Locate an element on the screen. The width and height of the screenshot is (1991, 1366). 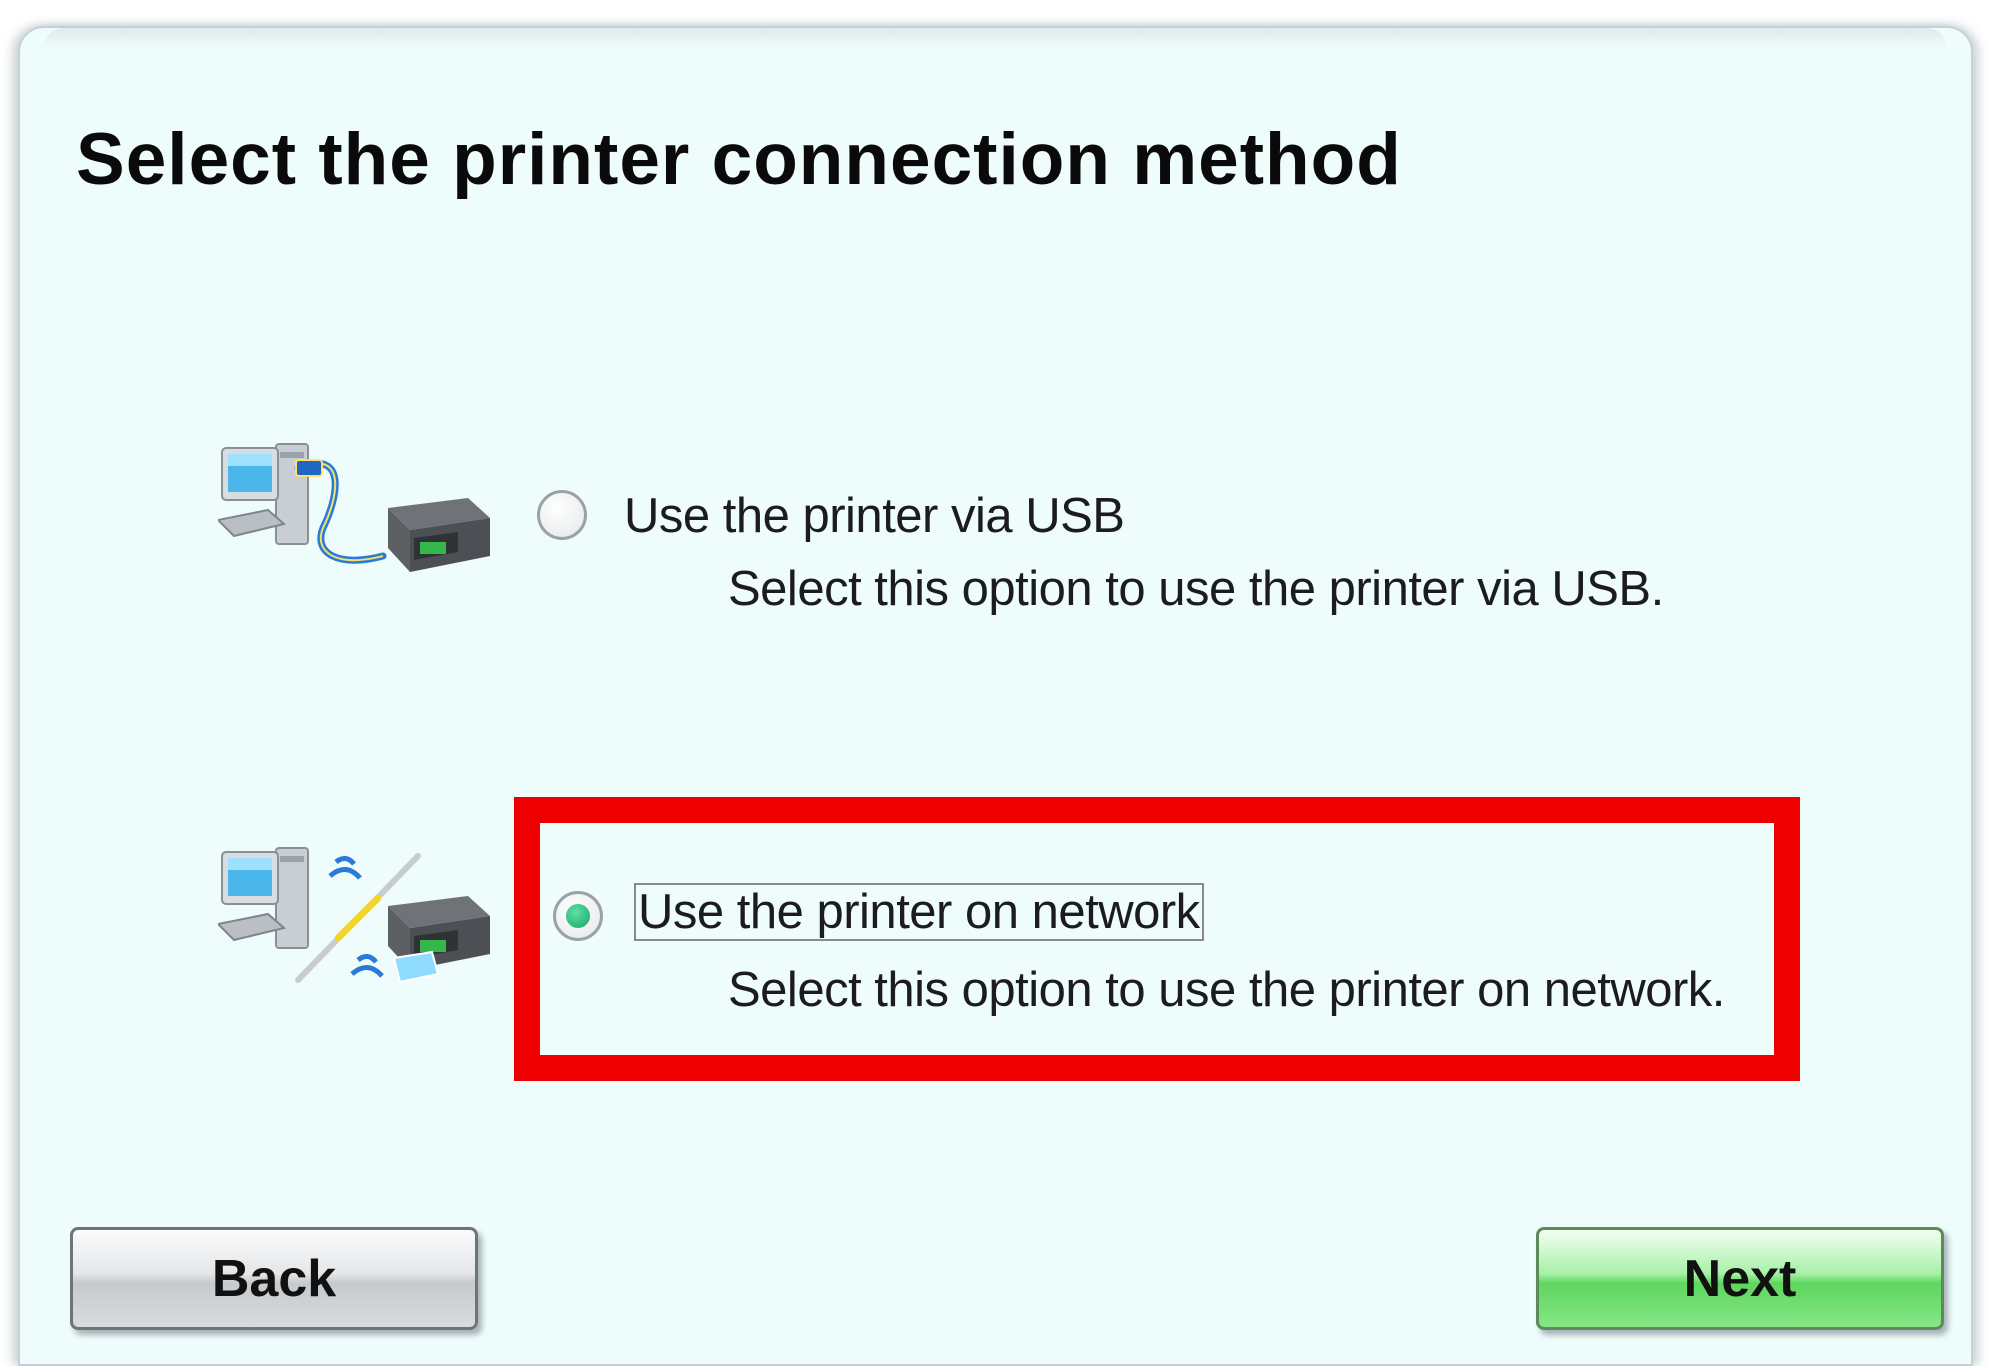
next-button: Next is located at coordinates (1740, 1278).